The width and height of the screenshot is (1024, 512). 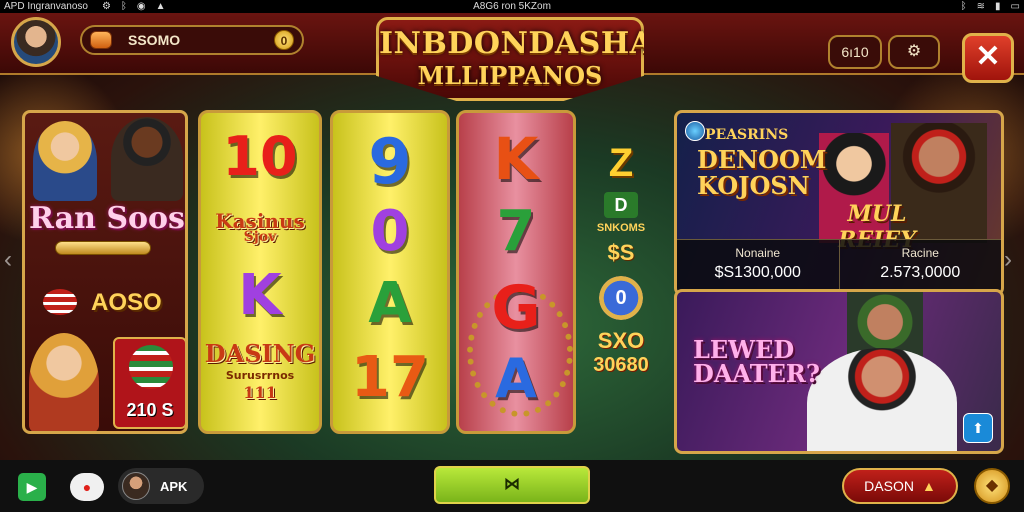 I want to click on status-right-icons: ᛒ ≋ ▮ ▭, so click(x=990, y=6).